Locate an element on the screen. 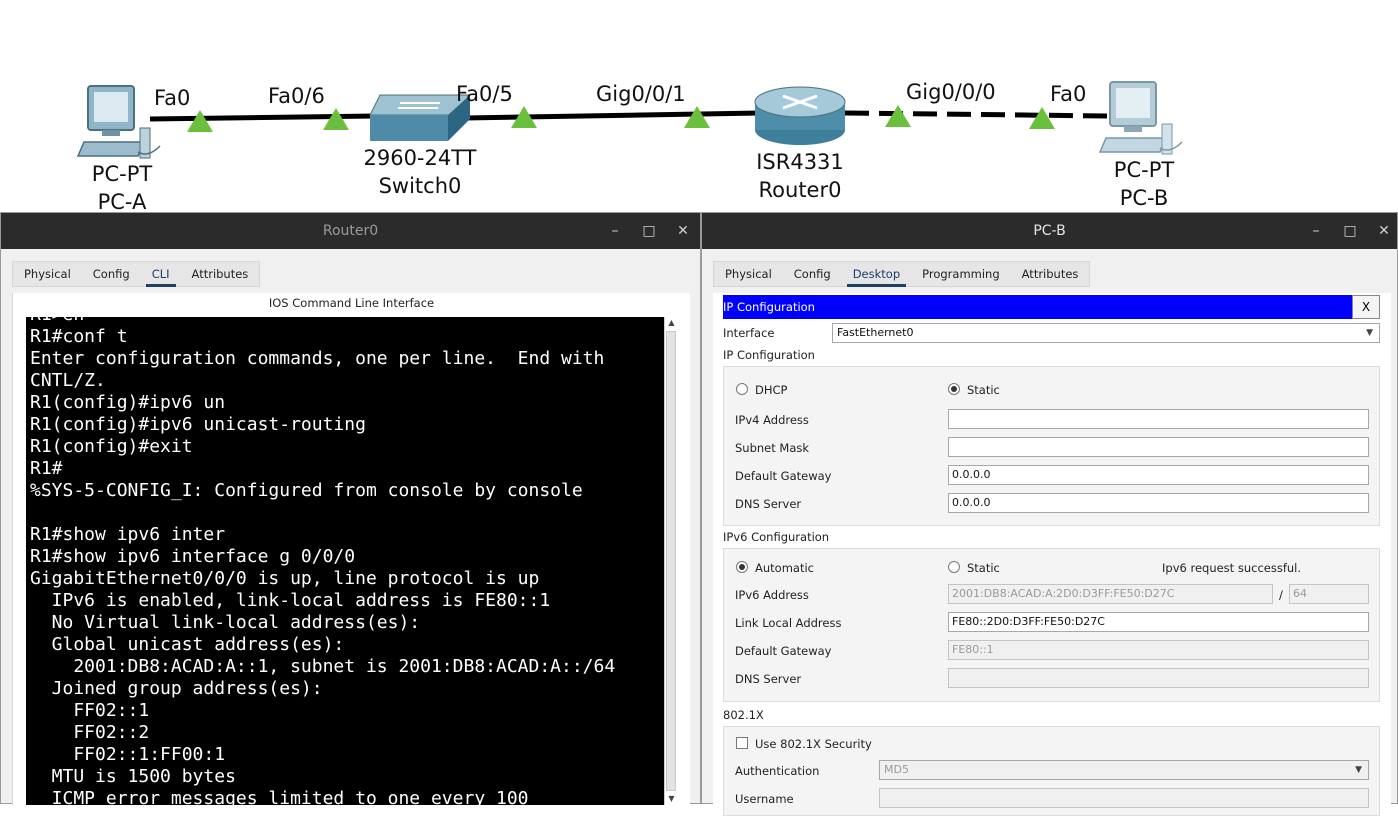 This screenshot has width=1398, height=816. default-gateway-label: Default Gateway is located at coordinates (783, 476).